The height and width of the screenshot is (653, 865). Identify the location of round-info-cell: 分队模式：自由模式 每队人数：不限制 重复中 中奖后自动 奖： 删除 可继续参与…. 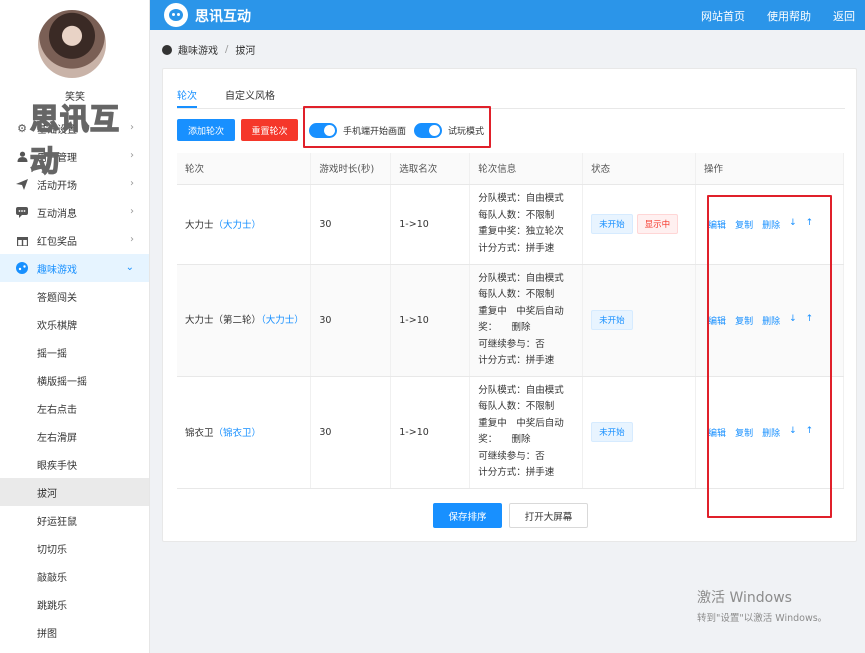
(526, 432).